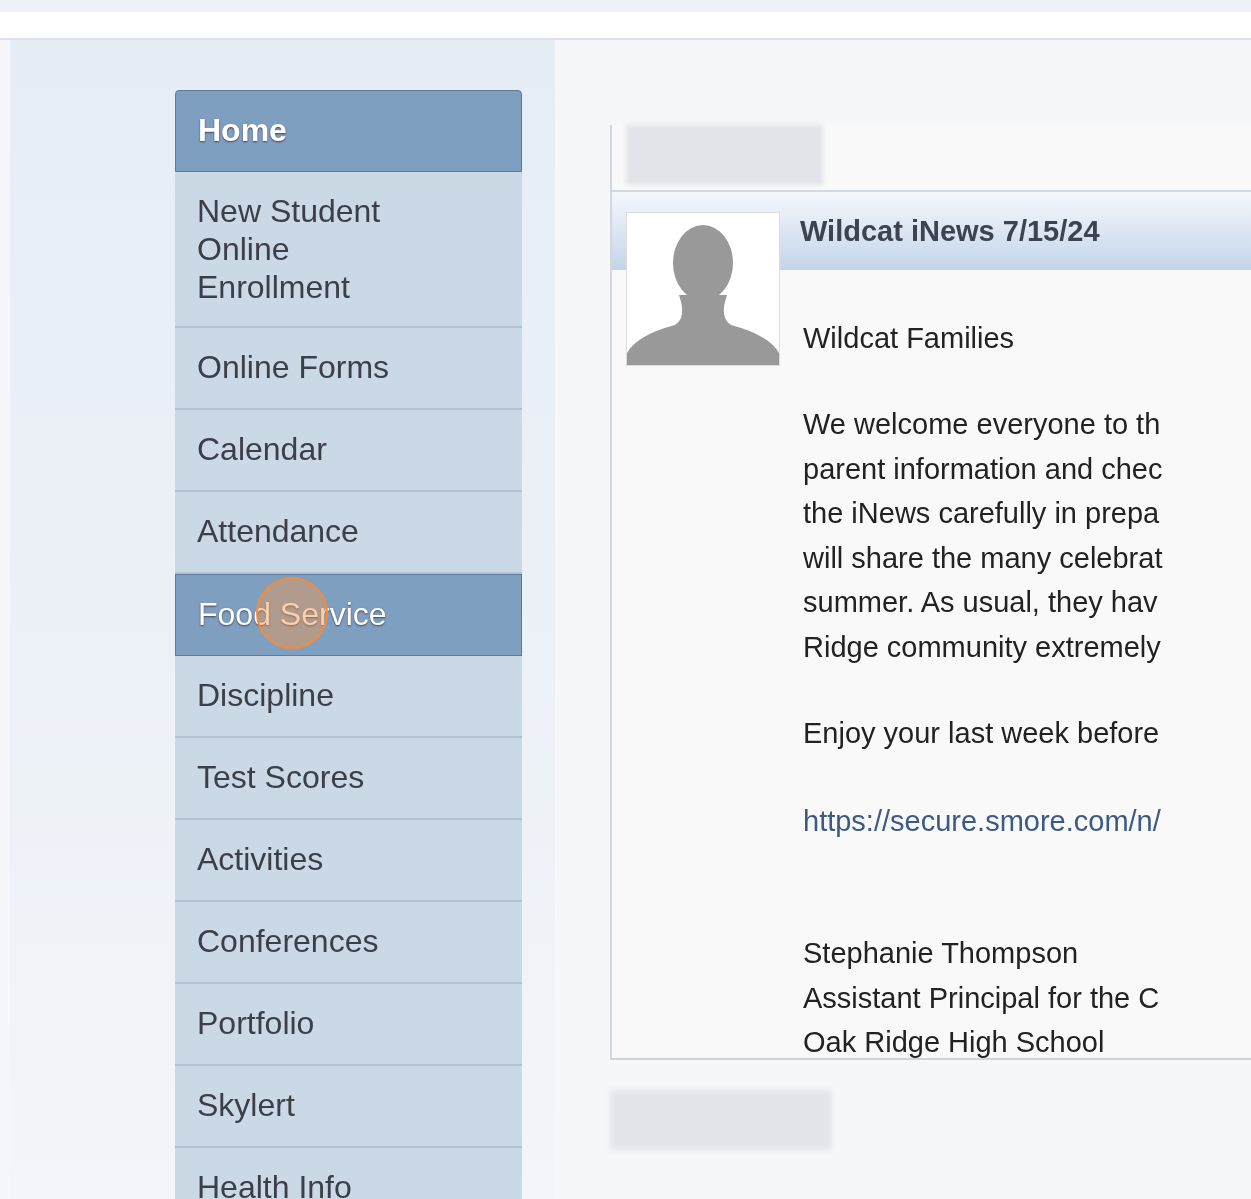  I want to click on message-title: Wildcat iNews 7/15/24, so click(950, 231).